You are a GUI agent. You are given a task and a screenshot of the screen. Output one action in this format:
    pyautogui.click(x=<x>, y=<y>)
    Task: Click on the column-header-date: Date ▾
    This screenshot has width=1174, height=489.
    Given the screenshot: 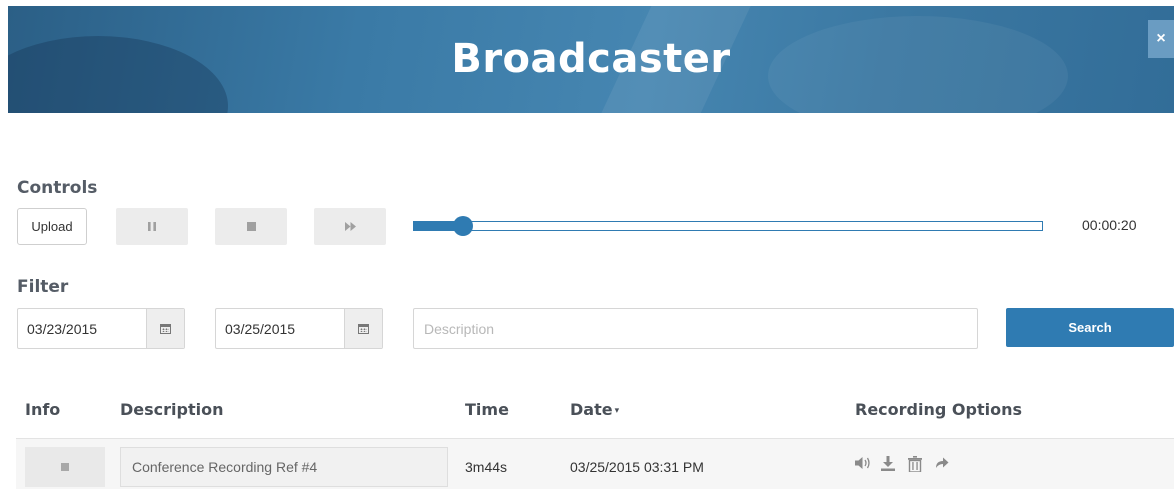 What is the action you would take?
    pyautogui.click(x=594, y=409)
    